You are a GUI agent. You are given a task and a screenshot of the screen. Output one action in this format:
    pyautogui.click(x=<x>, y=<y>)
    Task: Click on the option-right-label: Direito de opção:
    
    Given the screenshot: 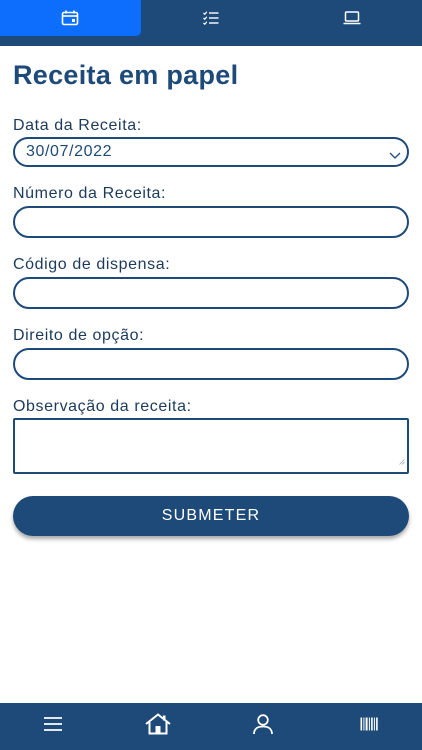 What is the action you would take?
    pyautogui.click(x=79, y=335)
    